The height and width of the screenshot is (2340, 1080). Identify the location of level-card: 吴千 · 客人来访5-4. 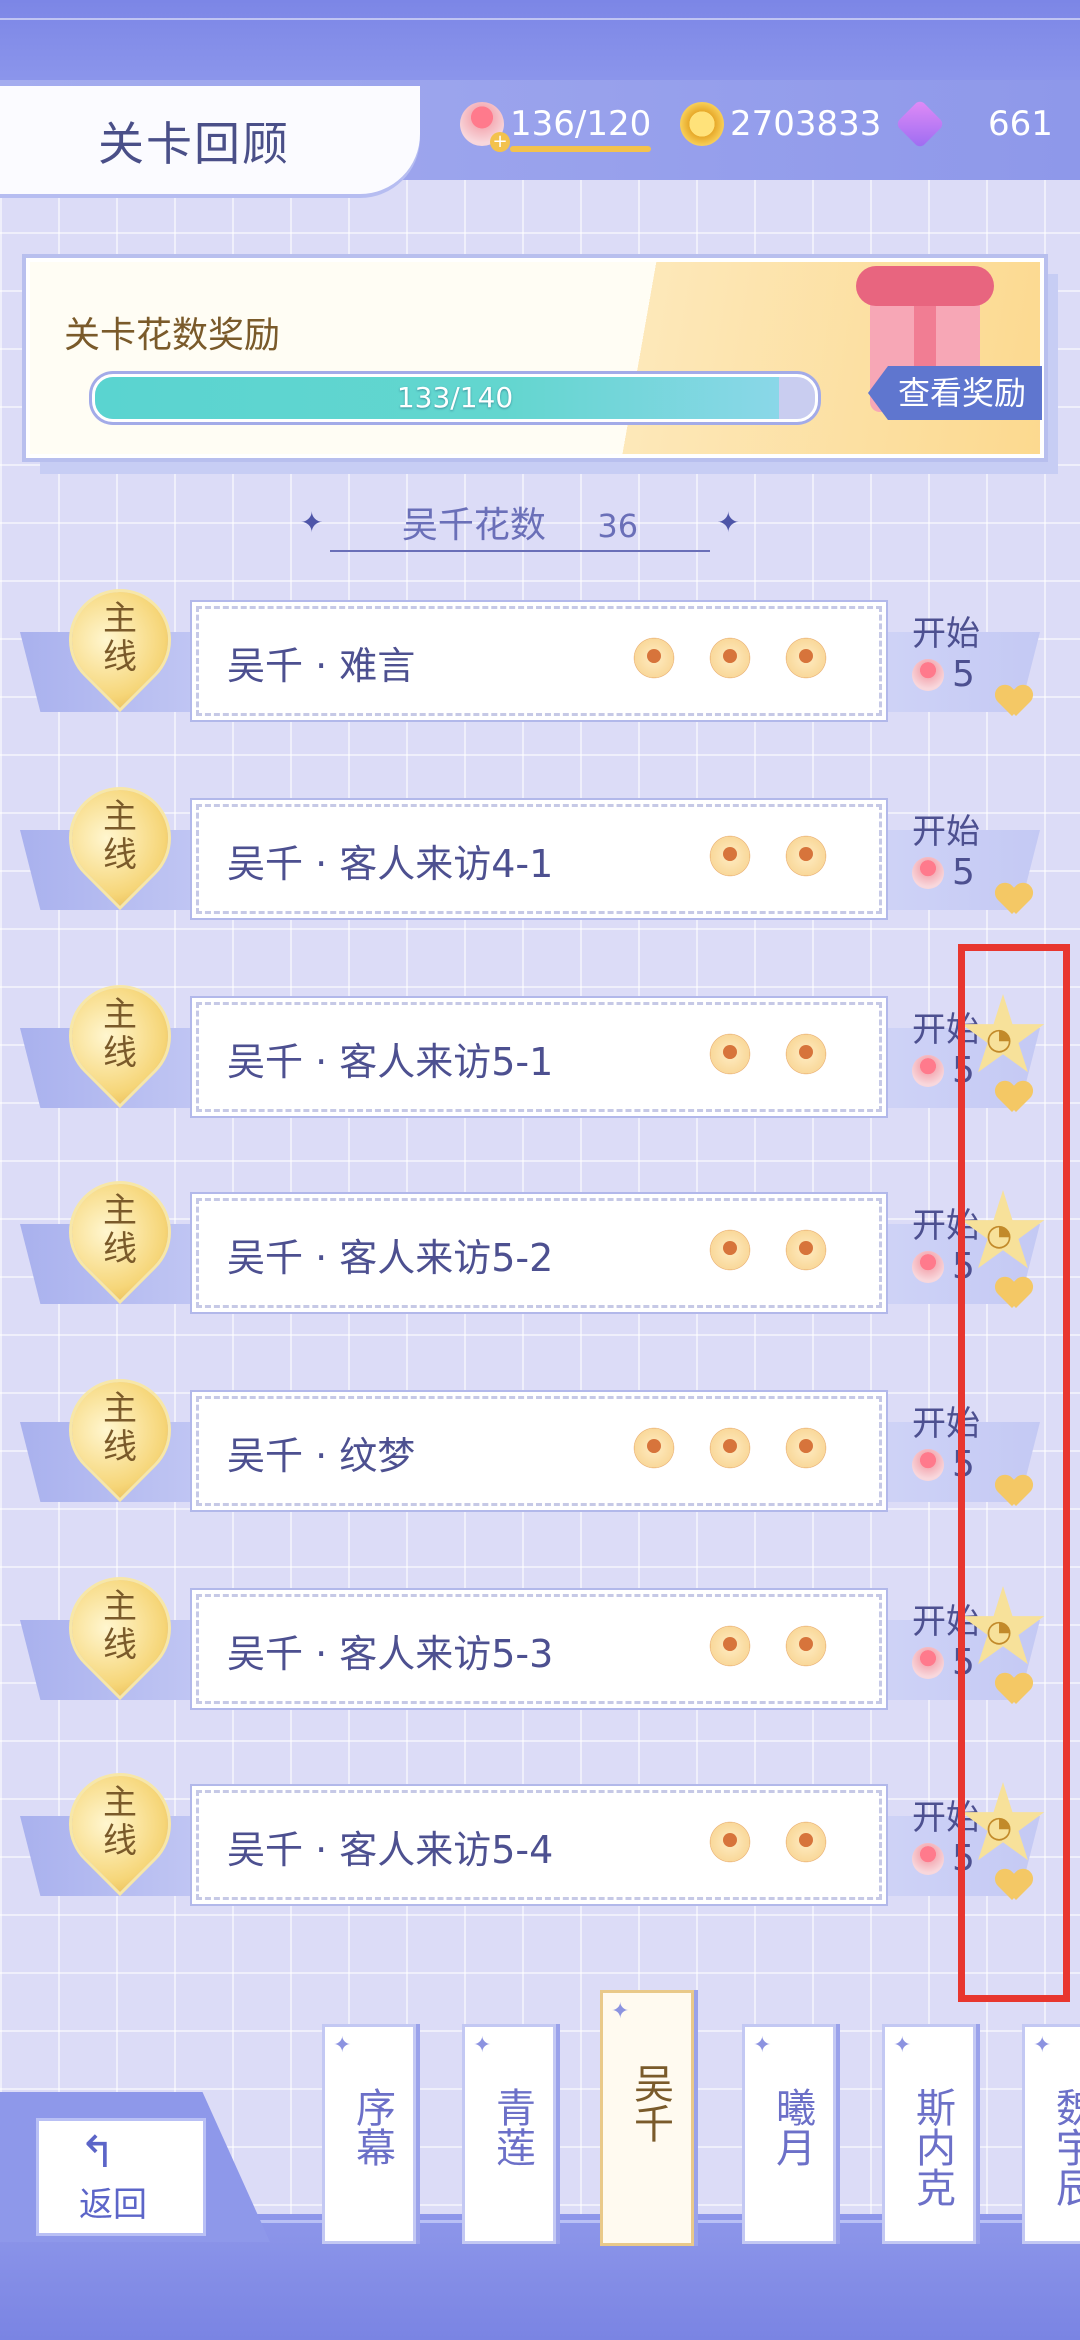
(539, 1845).